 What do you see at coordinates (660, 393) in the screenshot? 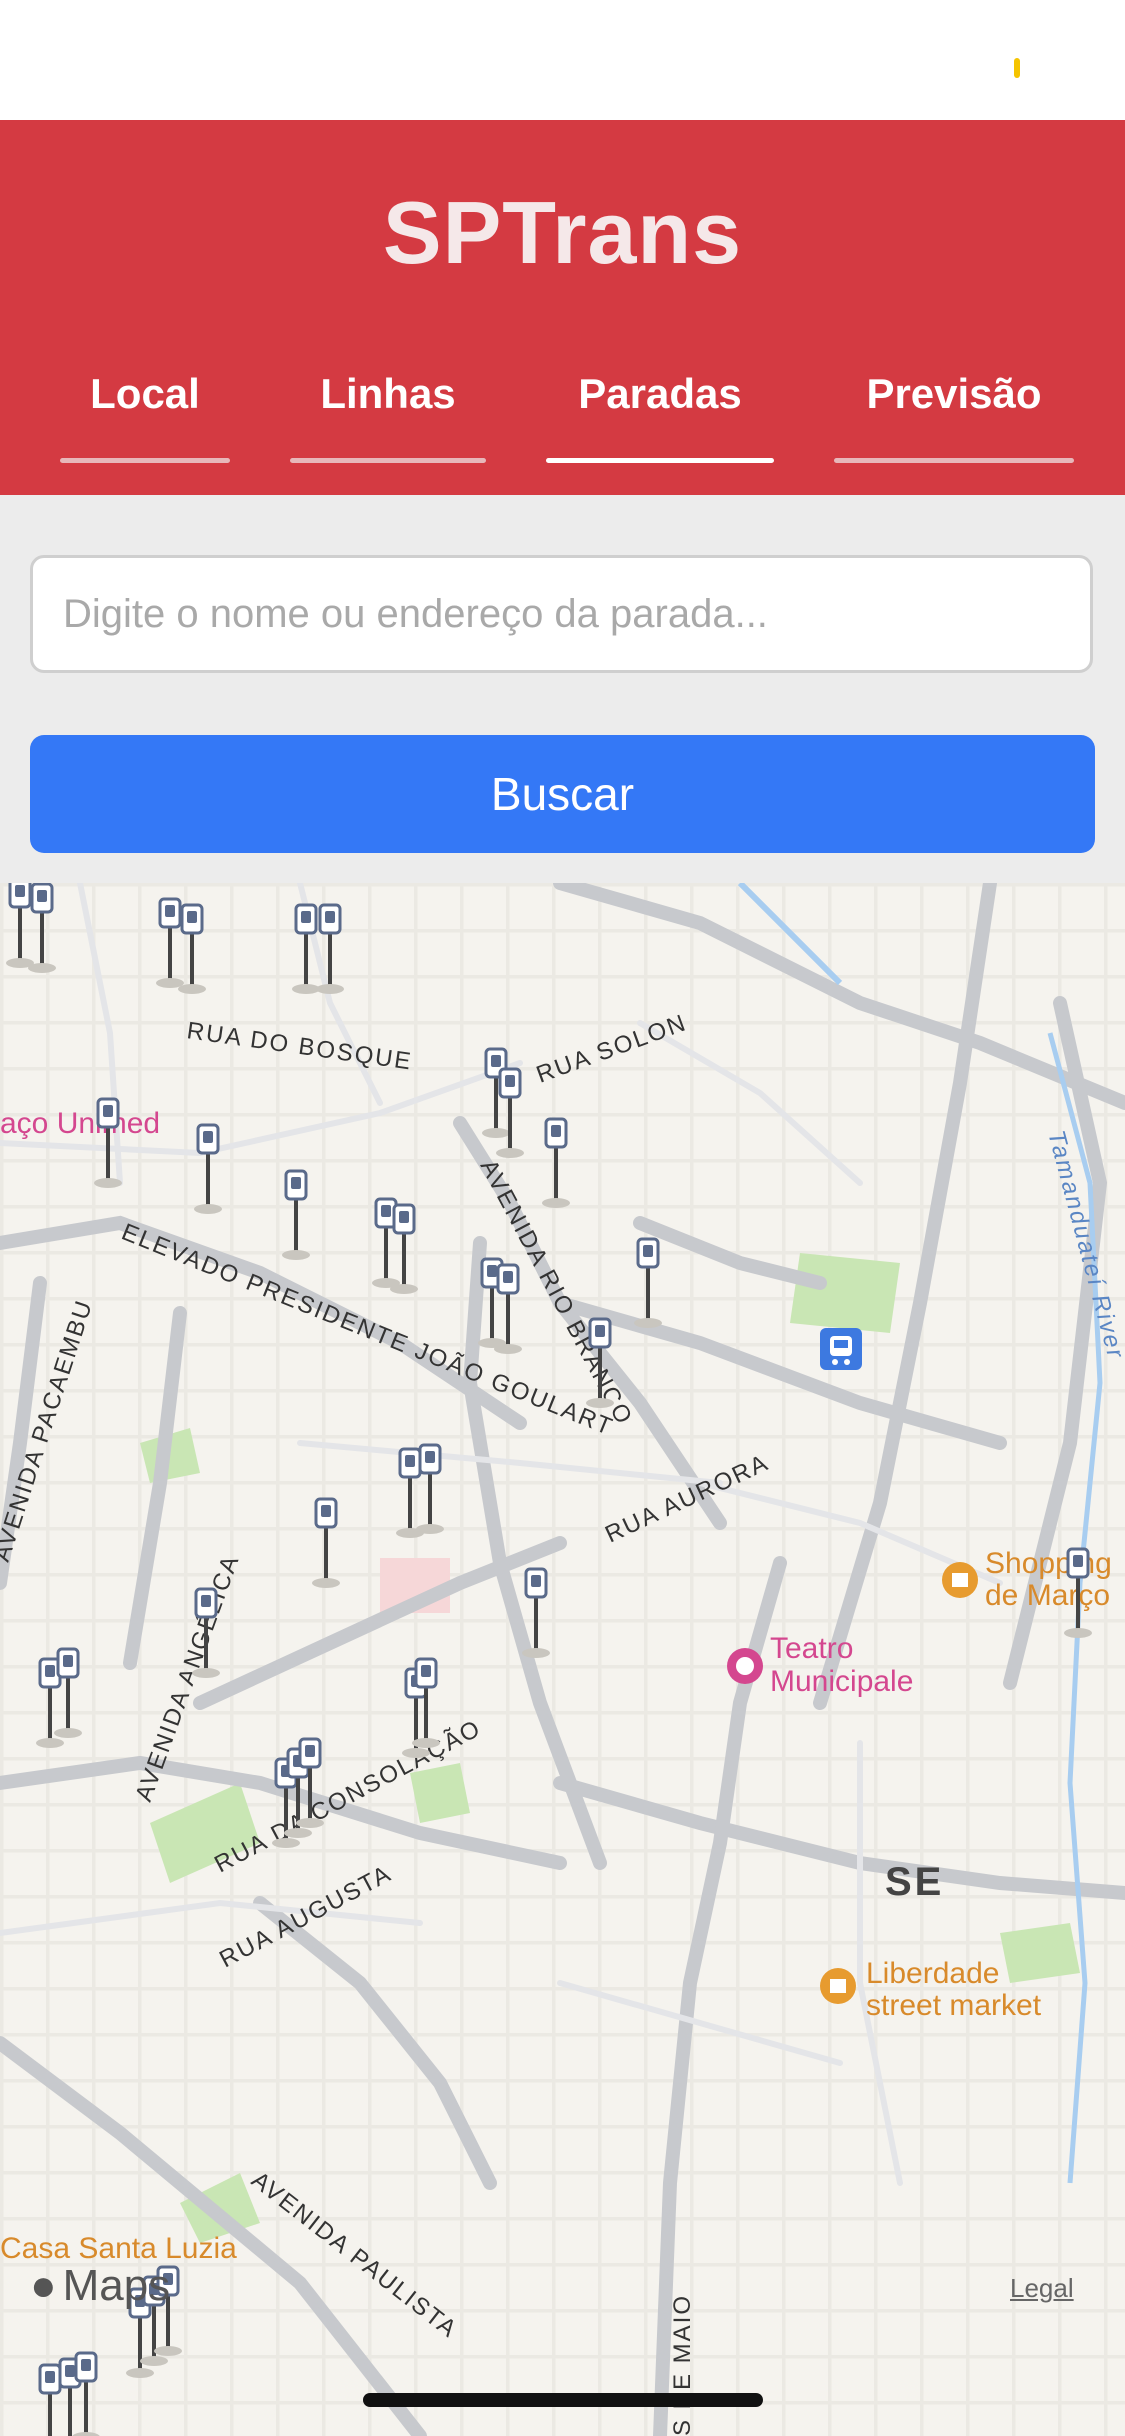
I see `tab-label: Paradas` at bounding box center [660, 393].